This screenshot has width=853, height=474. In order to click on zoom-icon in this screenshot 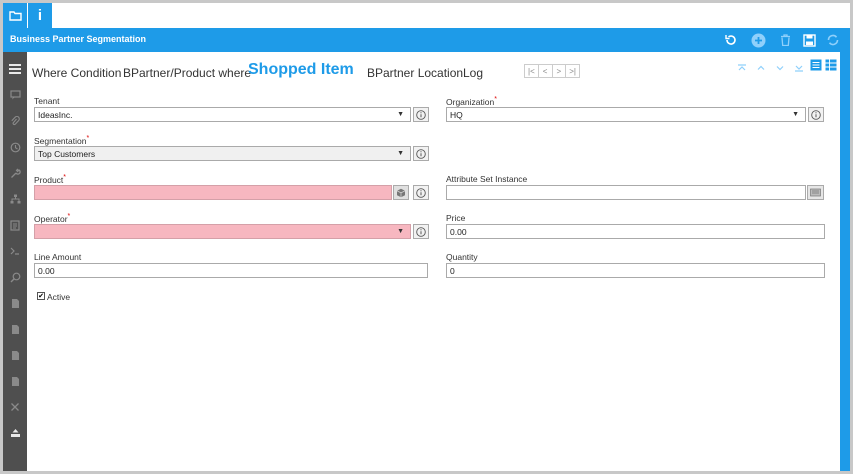, I will do `click(15, 277)`.